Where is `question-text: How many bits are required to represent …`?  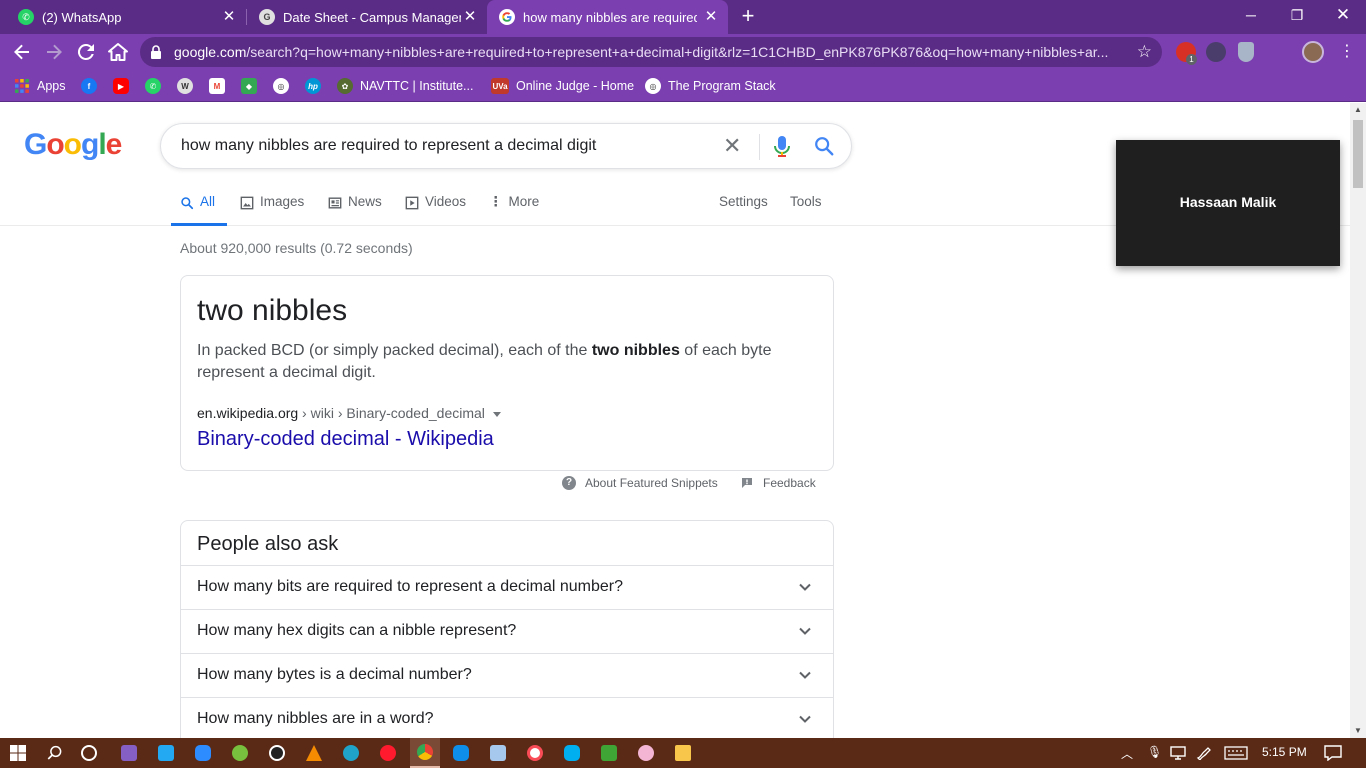 question-text: How many bits are required to represent … is located at coordinates (410, 586).